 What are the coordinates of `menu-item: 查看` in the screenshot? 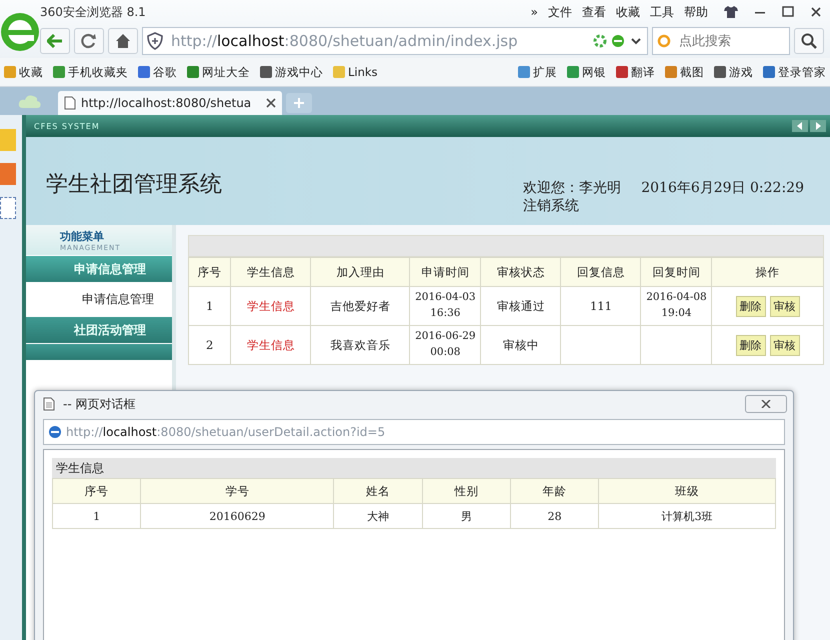 It's located at (594, 12).